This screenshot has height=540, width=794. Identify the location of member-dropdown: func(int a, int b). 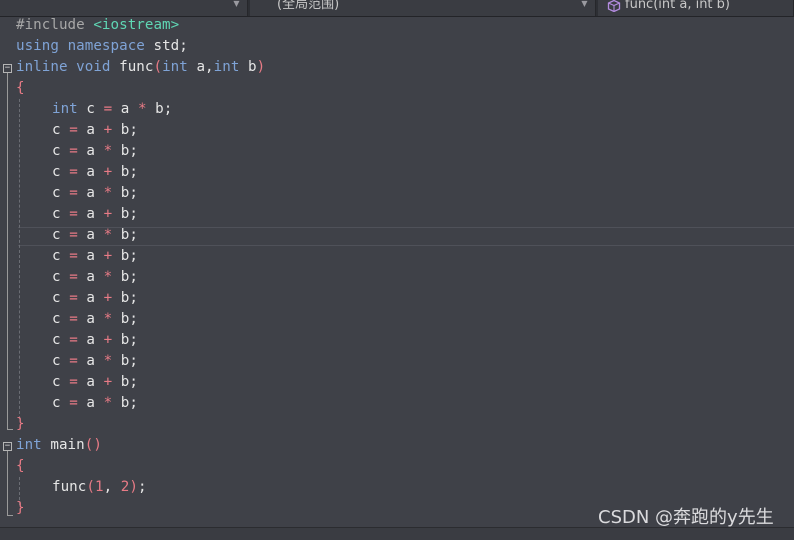
(696, 8).